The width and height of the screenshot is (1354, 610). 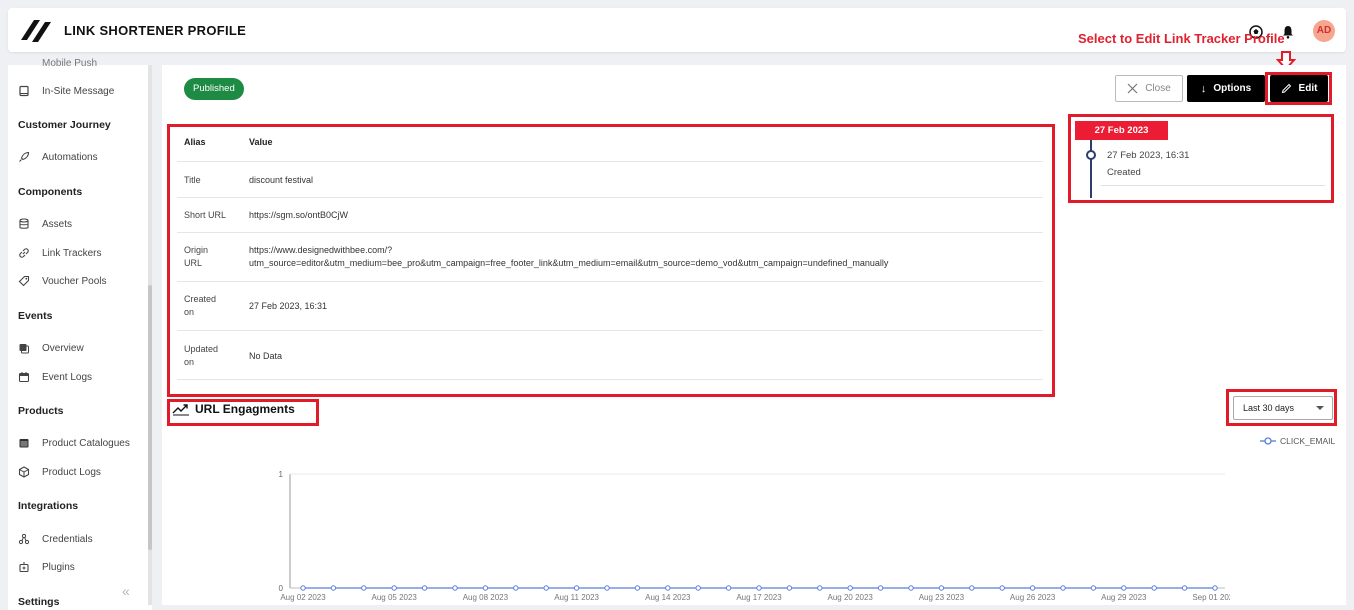 I want to click on sidebar-item-label: Overview, so click(x=63, y=348).